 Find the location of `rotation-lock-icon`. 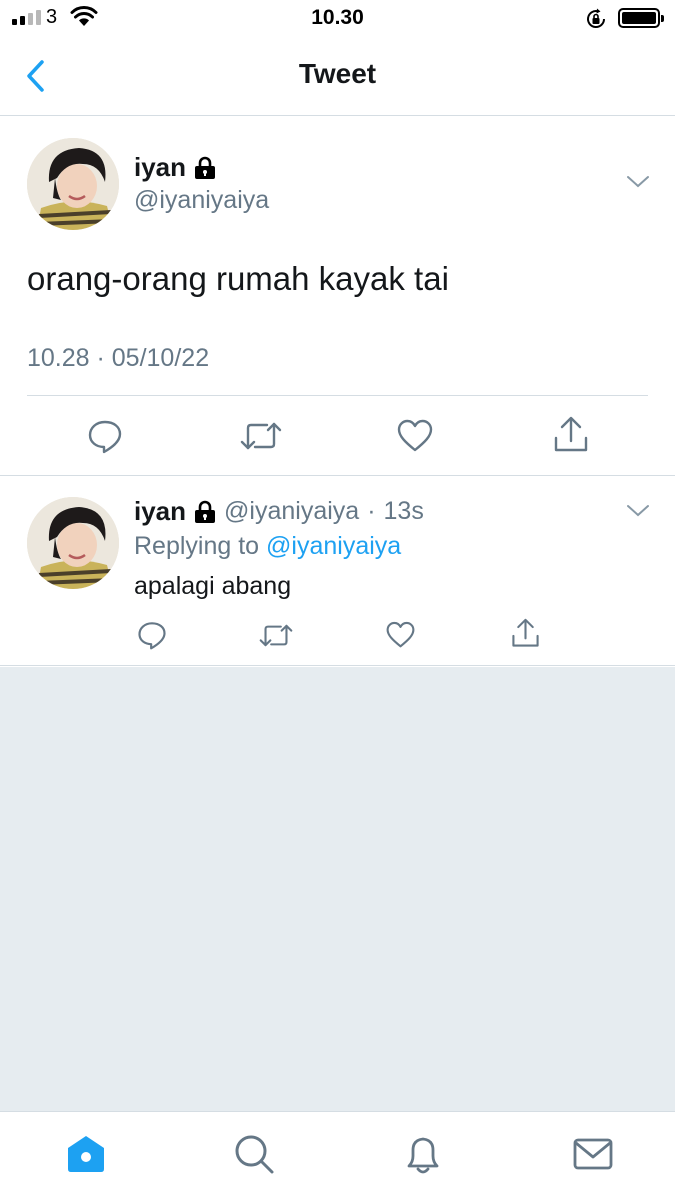

rotation-lock-icon is located at coordinates (596, 18).